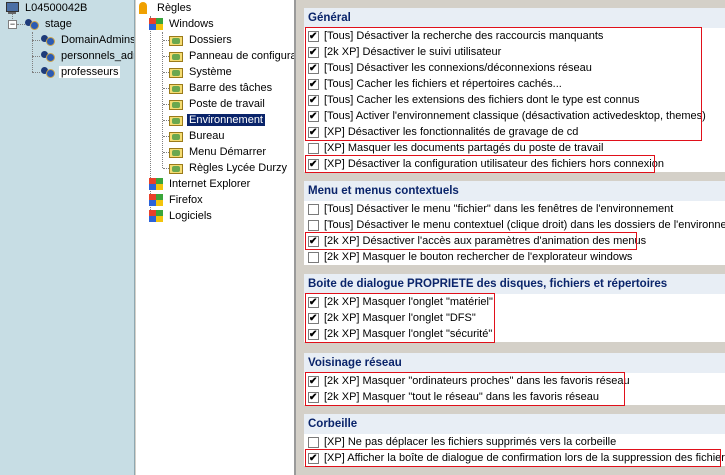  Describe the element at coordinates (201, 40) in the screenshot. I see `tree-node-category: Dossiers` at that location.